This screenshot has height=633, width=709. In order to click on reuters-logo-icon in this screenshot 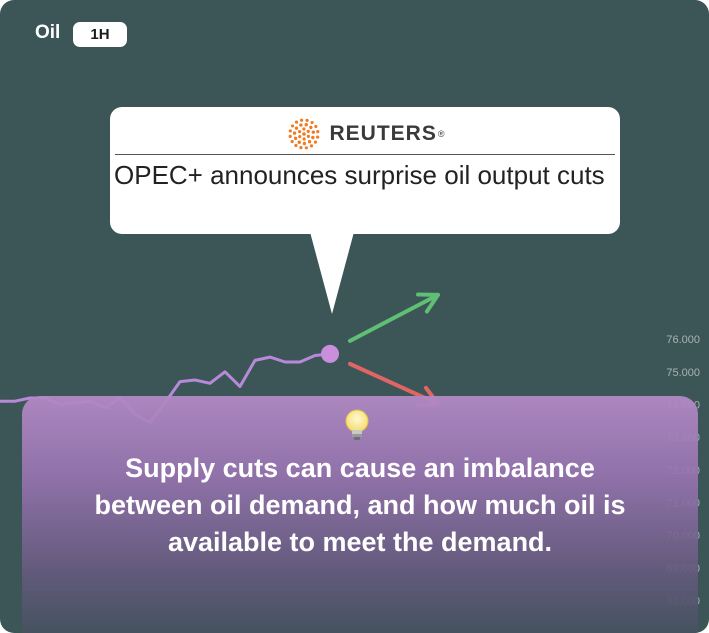, I will do `click(303, 134)`.